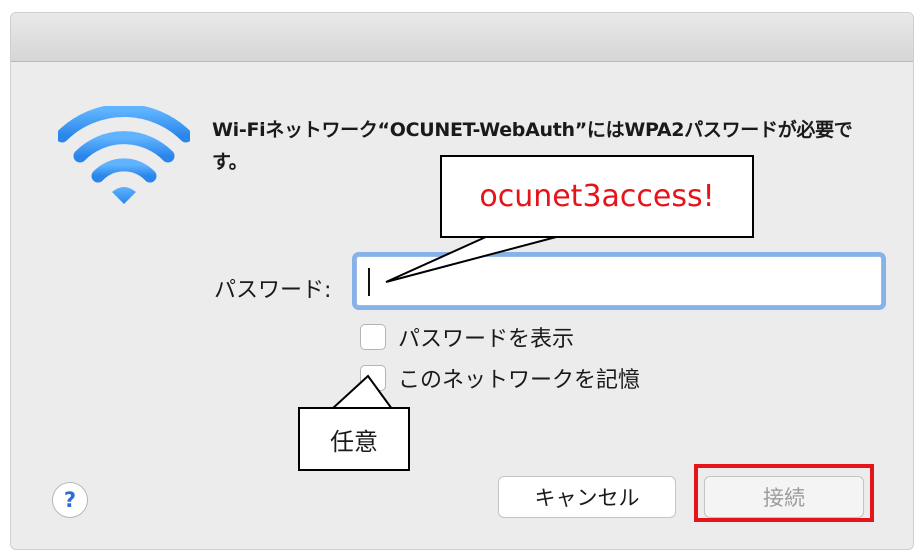 This screenshot has width=916, height=554. Describe the element at coordinates (784, 493) in the screenshot. I see `connect-highlight-box` at that location.